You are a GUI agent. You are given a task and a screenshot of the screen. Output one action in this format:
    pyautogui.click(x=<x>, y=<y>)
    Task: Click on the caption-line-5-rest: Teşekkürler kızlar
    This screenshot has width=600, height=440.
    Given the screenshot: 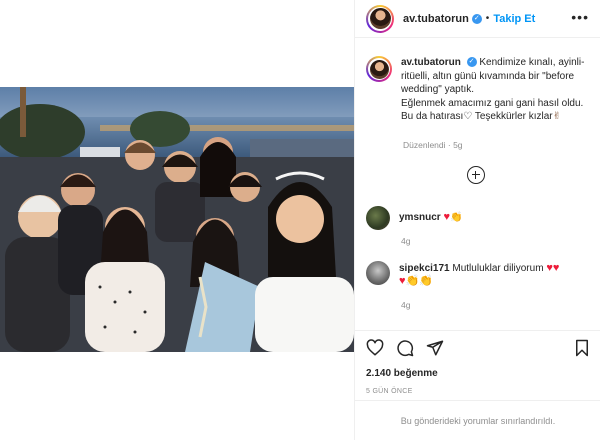 What is the action you would take?
    pyautogui.click(x=512, y=116)
    